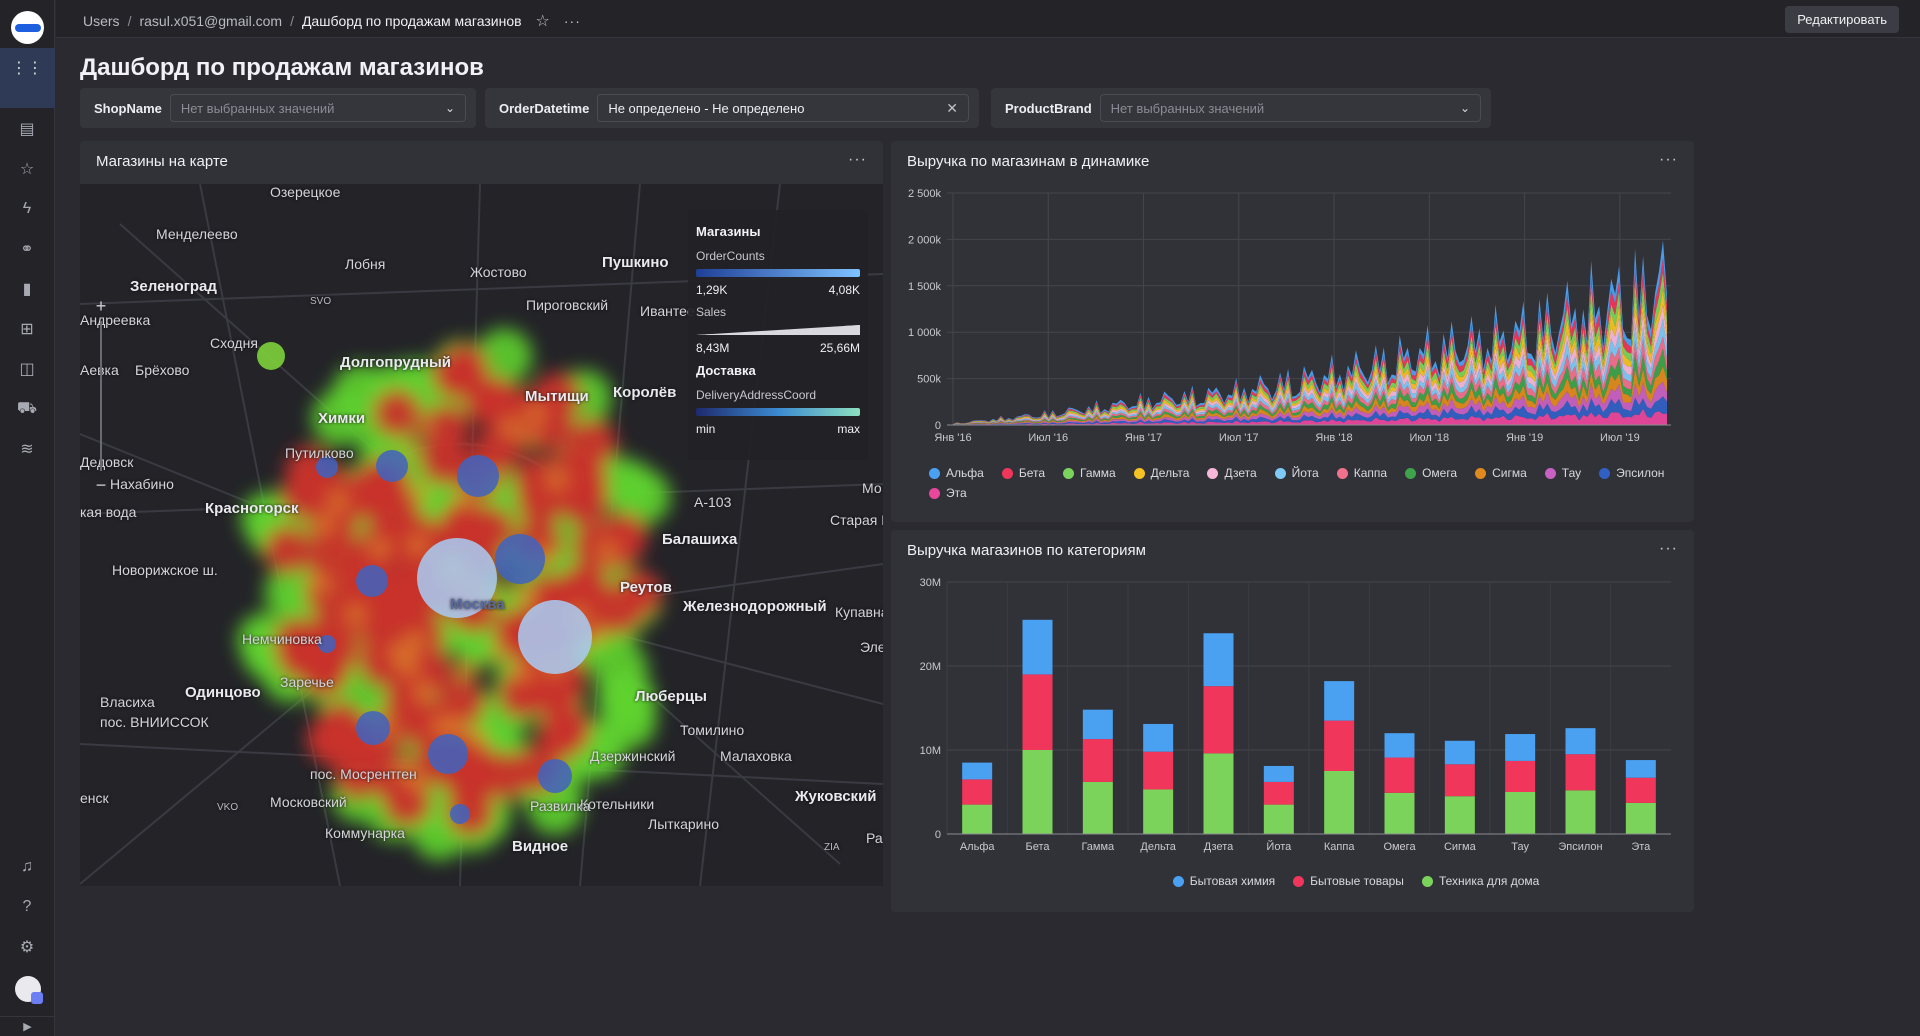 This screenshot has height=1036, width=1920. What do you see at coordinates (27, 907) in the screenshot?
I see `help-icon: ?` at bounding box center [27, 907].